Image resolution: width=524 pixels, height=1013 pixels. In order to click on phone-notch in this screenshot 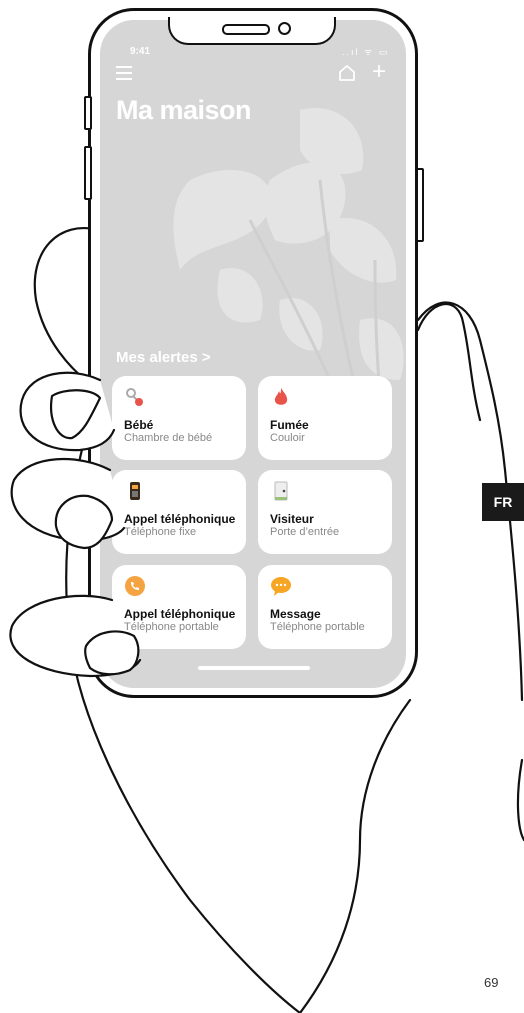, I will do `click(252, 31)`.